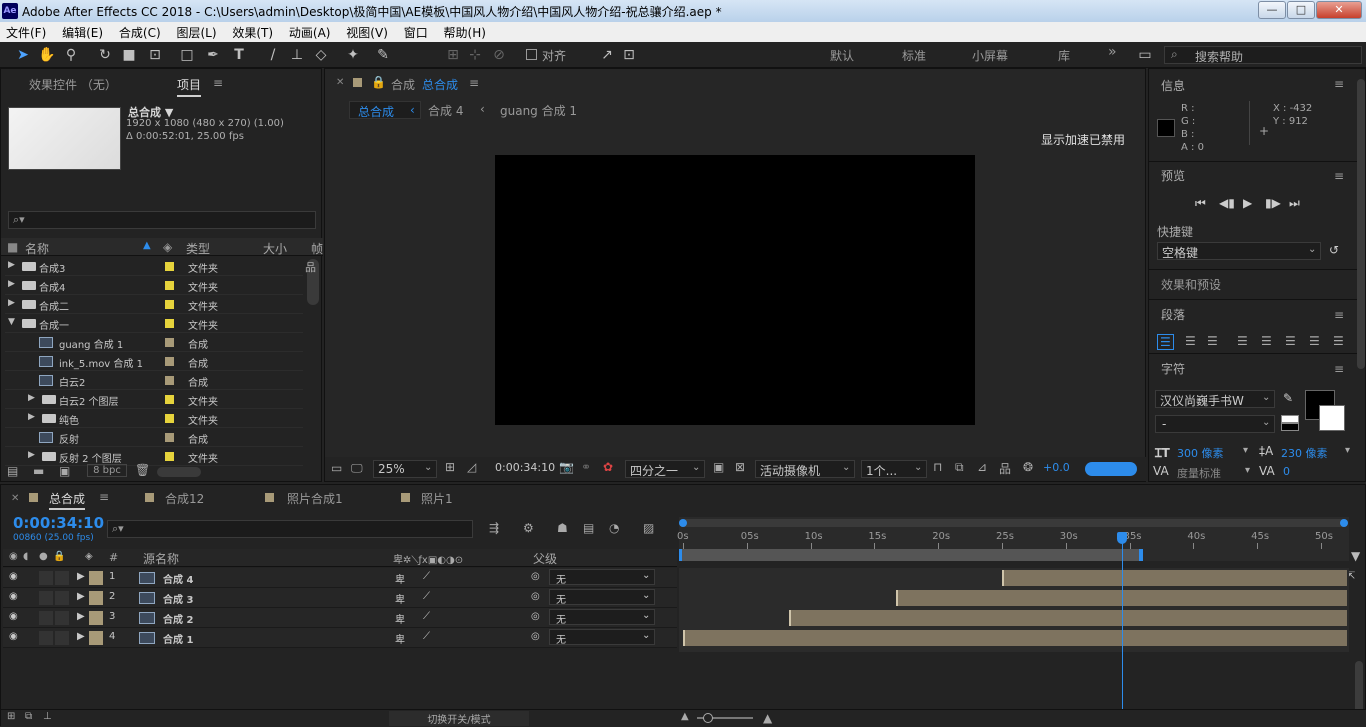 Image resolution: width=1366 pixels, height=727 pixels. What do you see at coordinates (614, 528) in the screenshot?
I see `motion-blur-icon: ◔` at bounding box center [614, 528].